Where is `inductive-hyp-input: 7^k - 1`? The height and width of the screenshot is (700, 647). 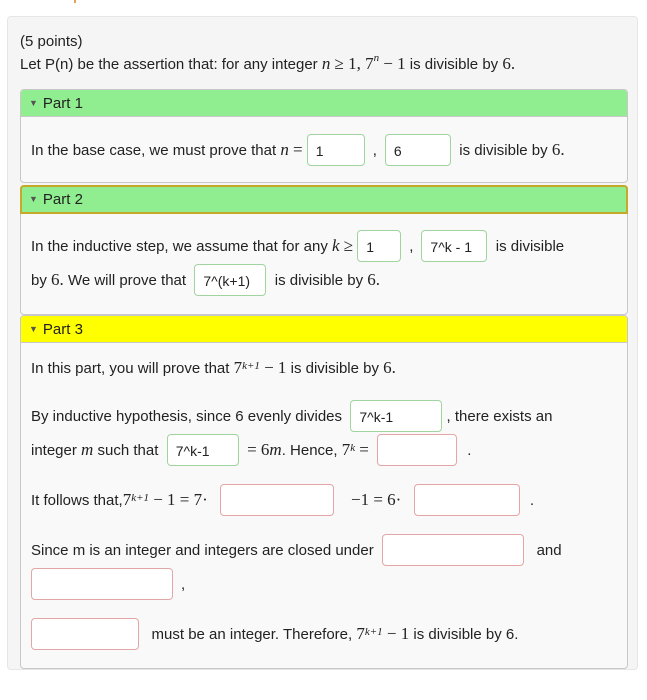 inductive-hyp-input: 7^k - 1 is located at coordinates (454, 246).